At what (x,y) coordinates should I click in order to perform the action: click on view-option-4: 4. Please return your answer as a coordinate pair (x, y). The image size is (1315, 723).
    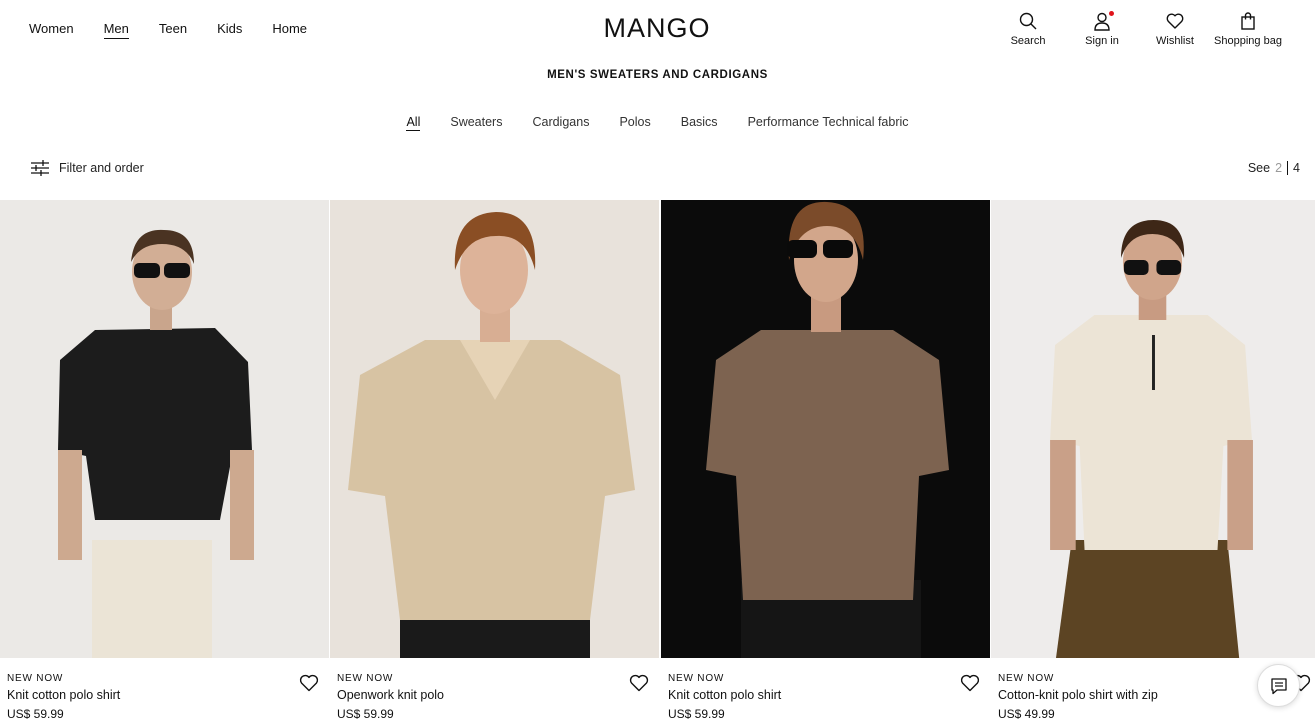
    Looking at the image, I should click on (1296, 168).